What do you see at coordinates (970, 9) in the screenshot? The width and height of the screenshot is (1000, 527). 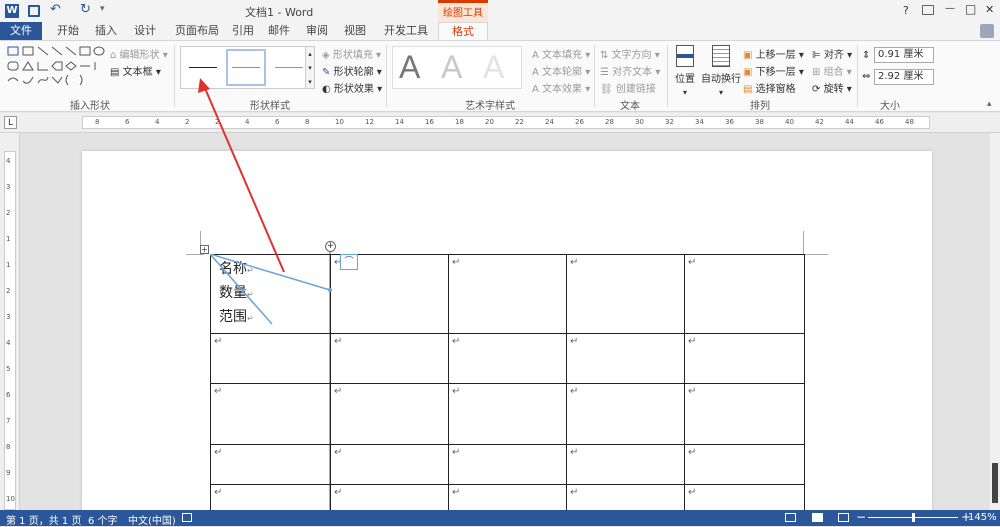 I see `restore-button: □` at bounding box center [970, 9].